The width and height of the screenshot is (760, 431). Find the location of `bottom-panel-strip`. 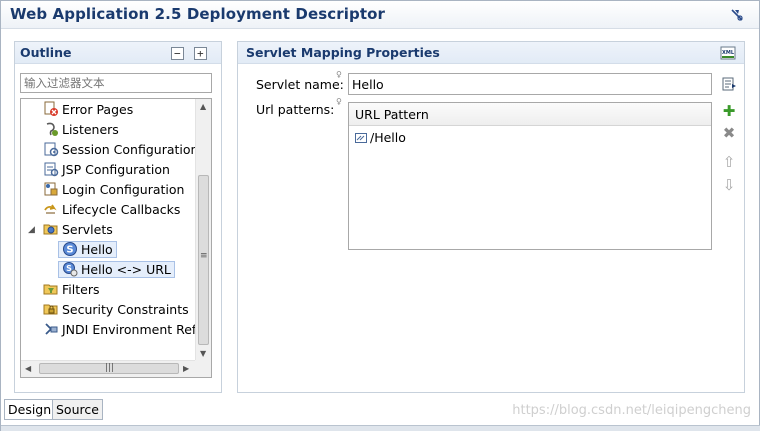

bottom-panel-strip is located at coordinates (380, 428).